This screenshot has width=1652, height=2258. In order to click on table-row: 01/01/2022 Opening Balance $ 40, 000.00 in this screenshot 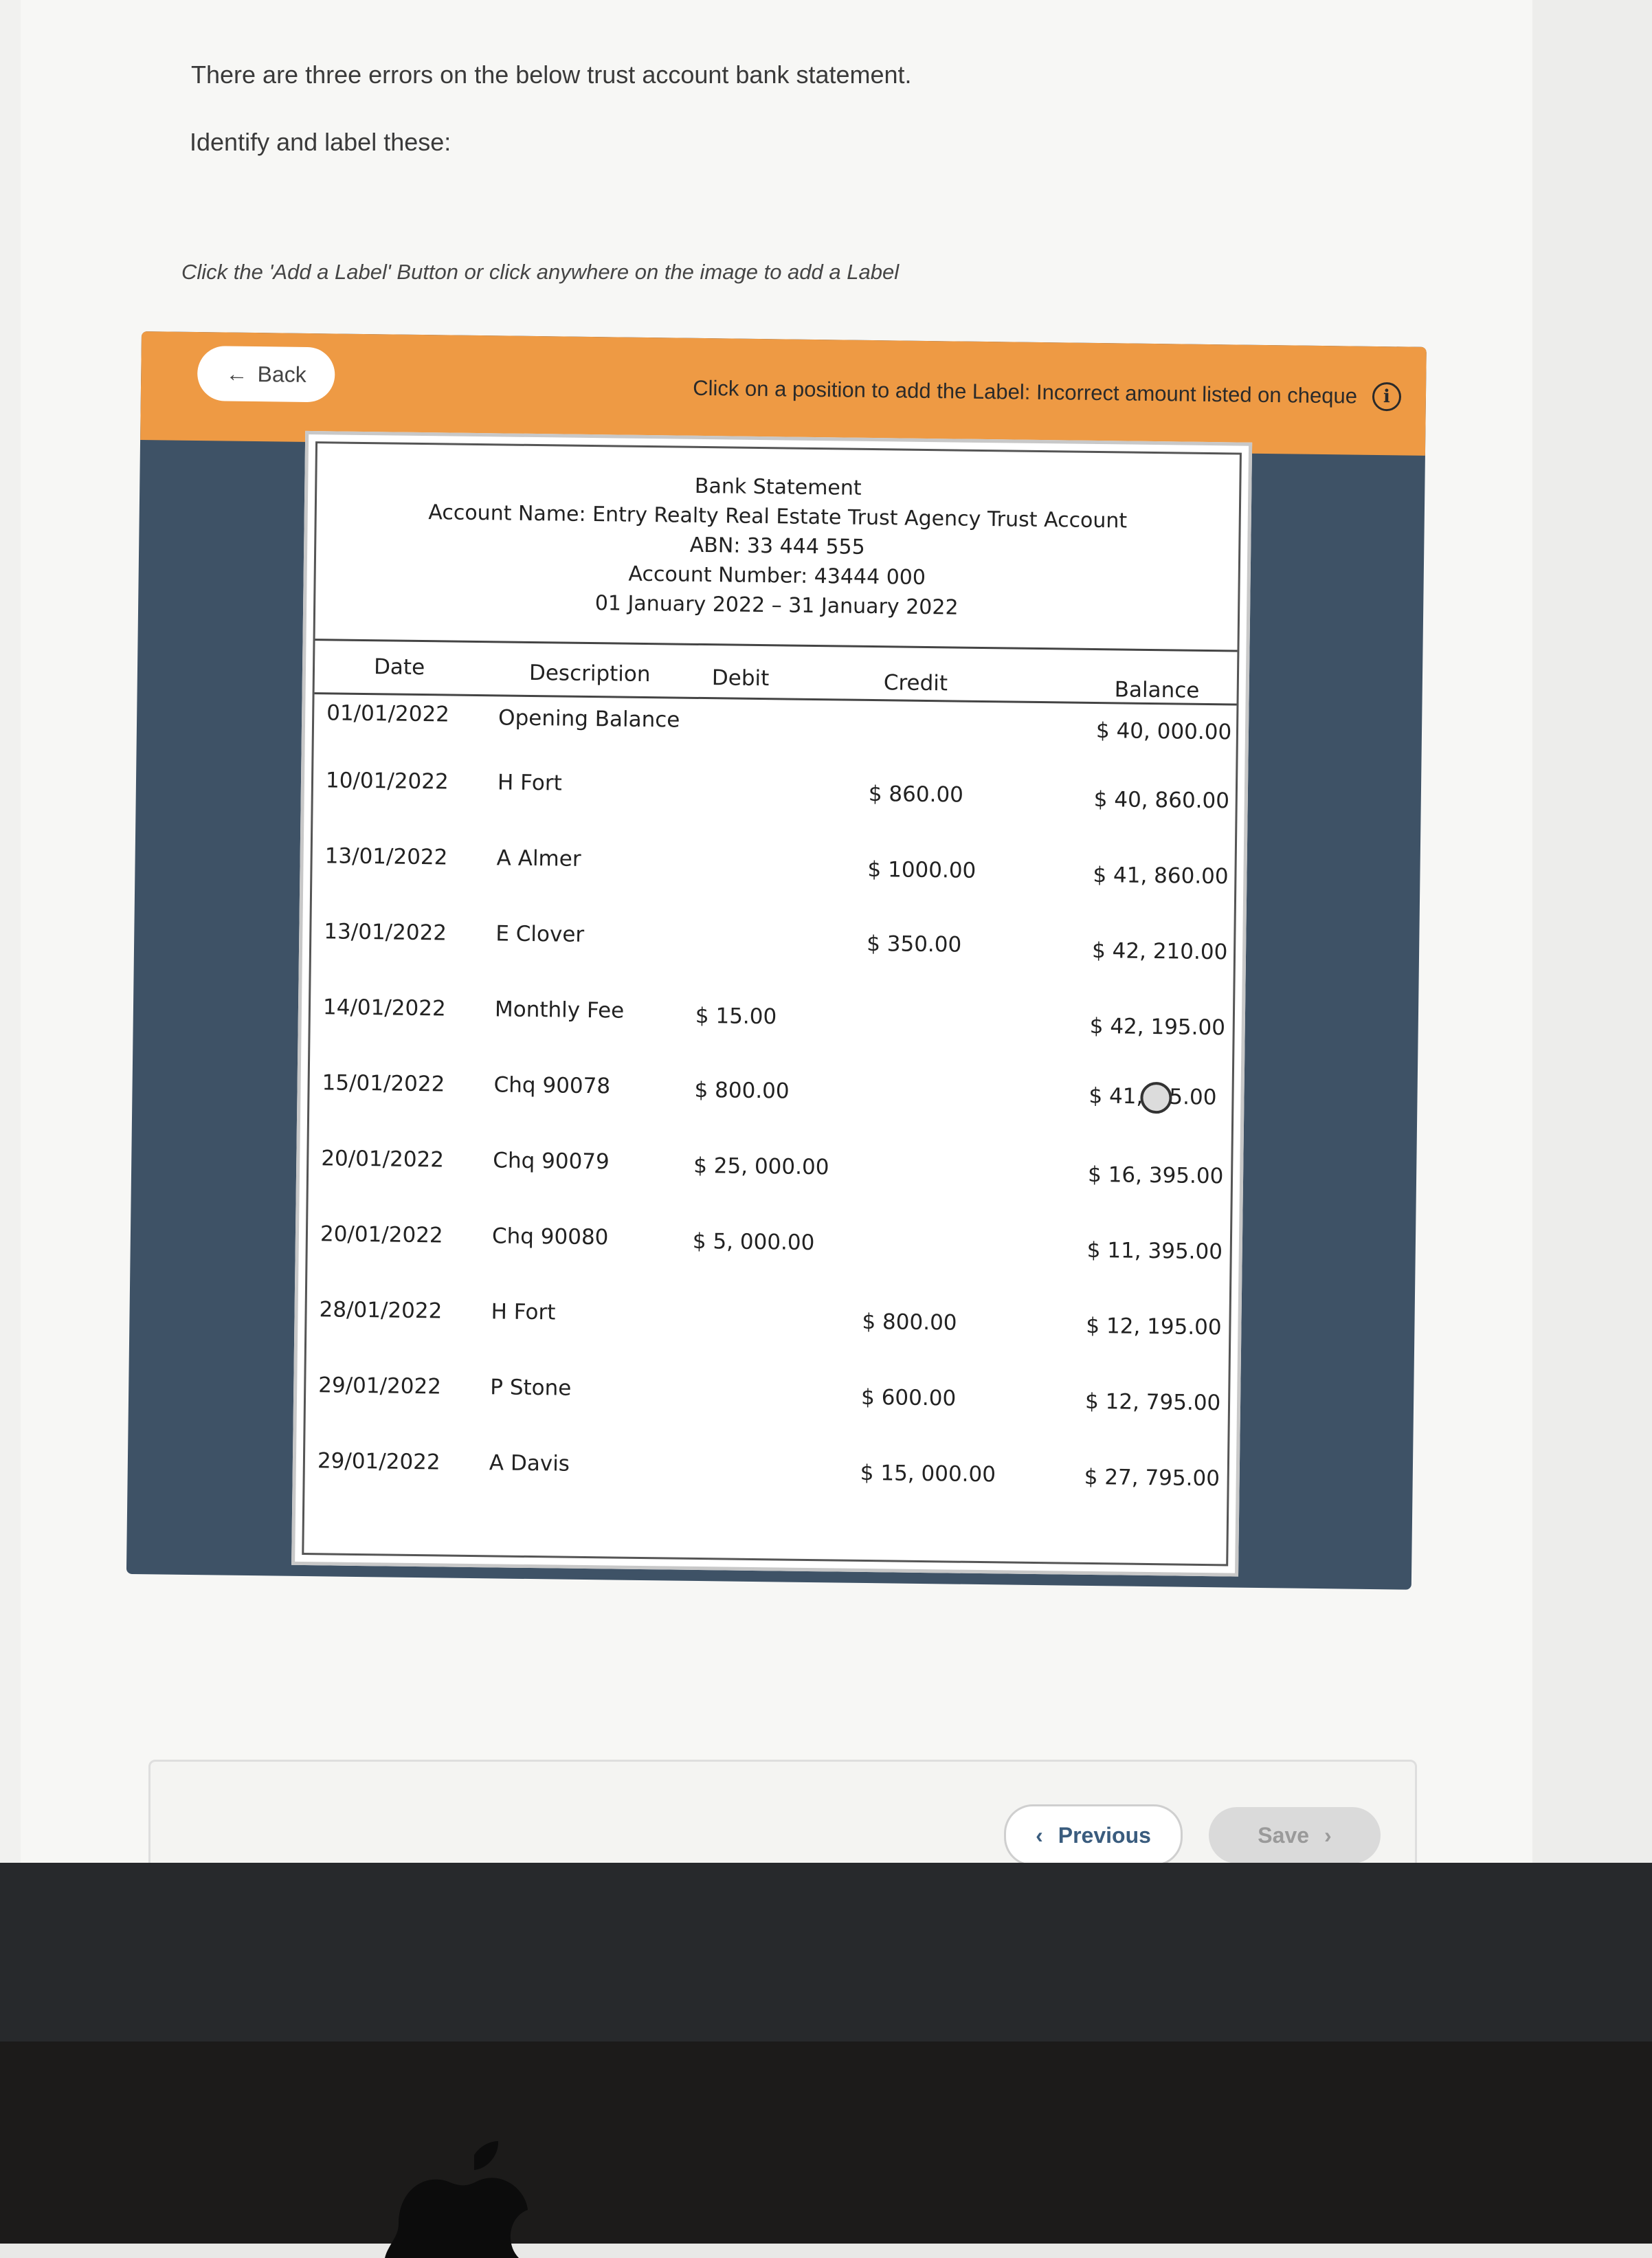, I will do `click(774, 735)`.